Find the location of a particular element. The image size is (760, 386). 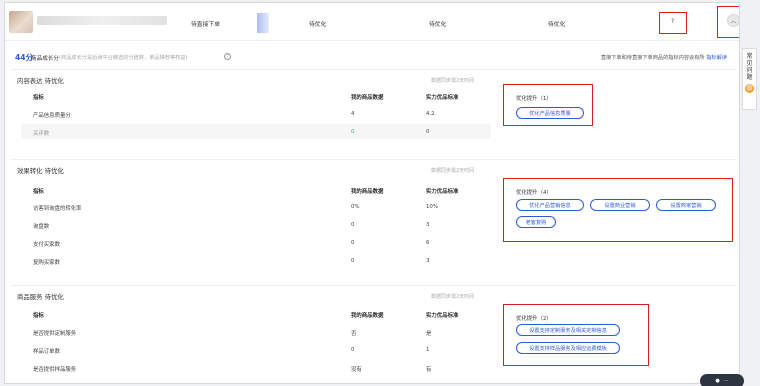

optimize-panel: 优化提升（2） 设置支持定制服务及相关定制信息 设置支持样品服务及相应运费模板 is located at coordinates (576, 335).